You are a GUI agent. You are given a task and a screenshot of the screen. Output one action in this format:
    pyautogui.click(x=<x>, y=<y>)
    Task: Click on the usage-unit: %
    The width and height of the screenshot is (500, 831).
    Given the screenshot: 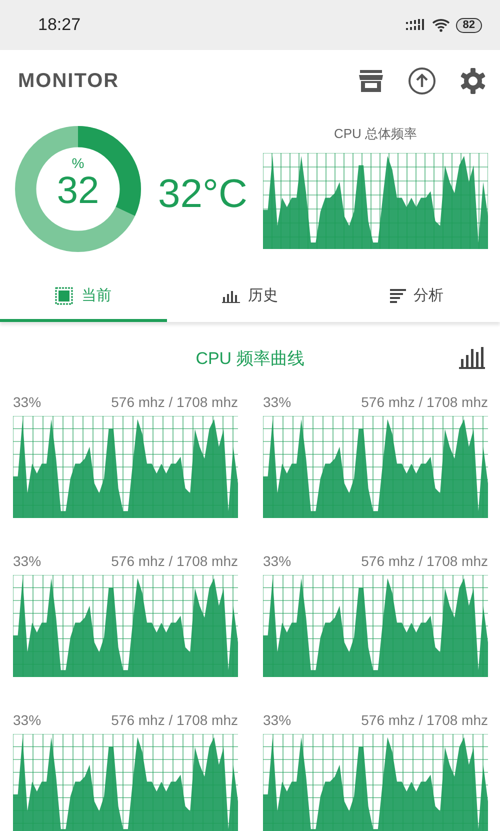 What is the action you would take?
    pyautogui.click(x=78, y=163)
    